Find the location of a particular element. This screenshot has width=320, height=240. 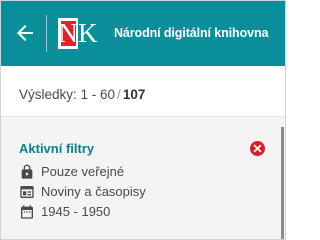

remove-filters-button is located at coordinates (257, 148).